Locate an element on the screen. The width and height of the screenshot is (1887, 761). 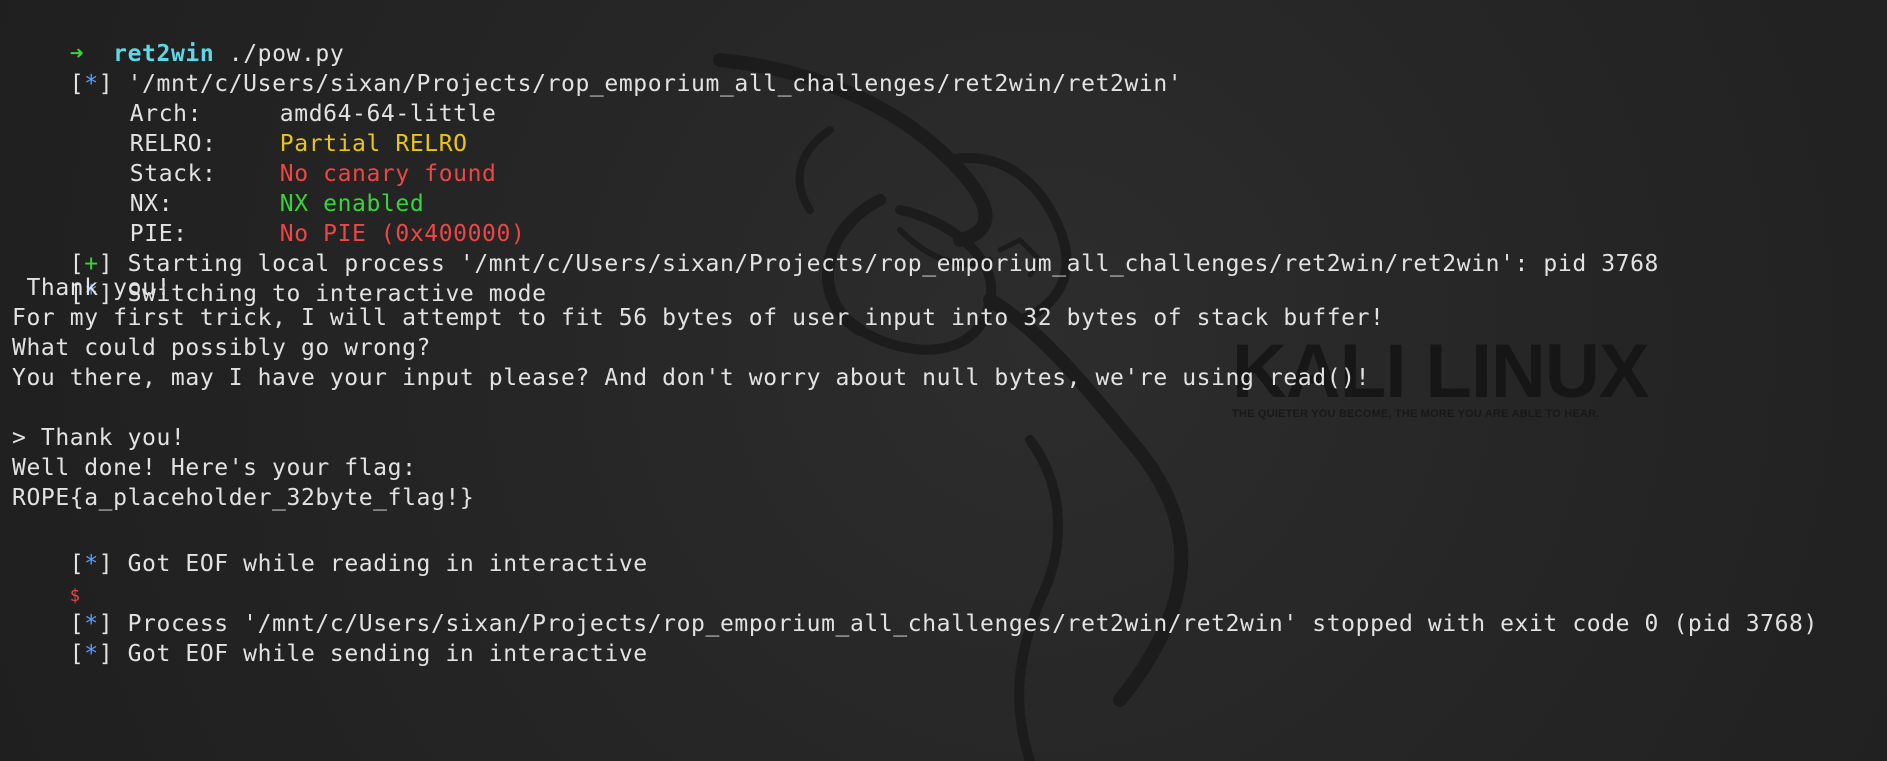
eof-sending-line: [*] Got EOF while sending in interactive is located at coordinates (358, 654).